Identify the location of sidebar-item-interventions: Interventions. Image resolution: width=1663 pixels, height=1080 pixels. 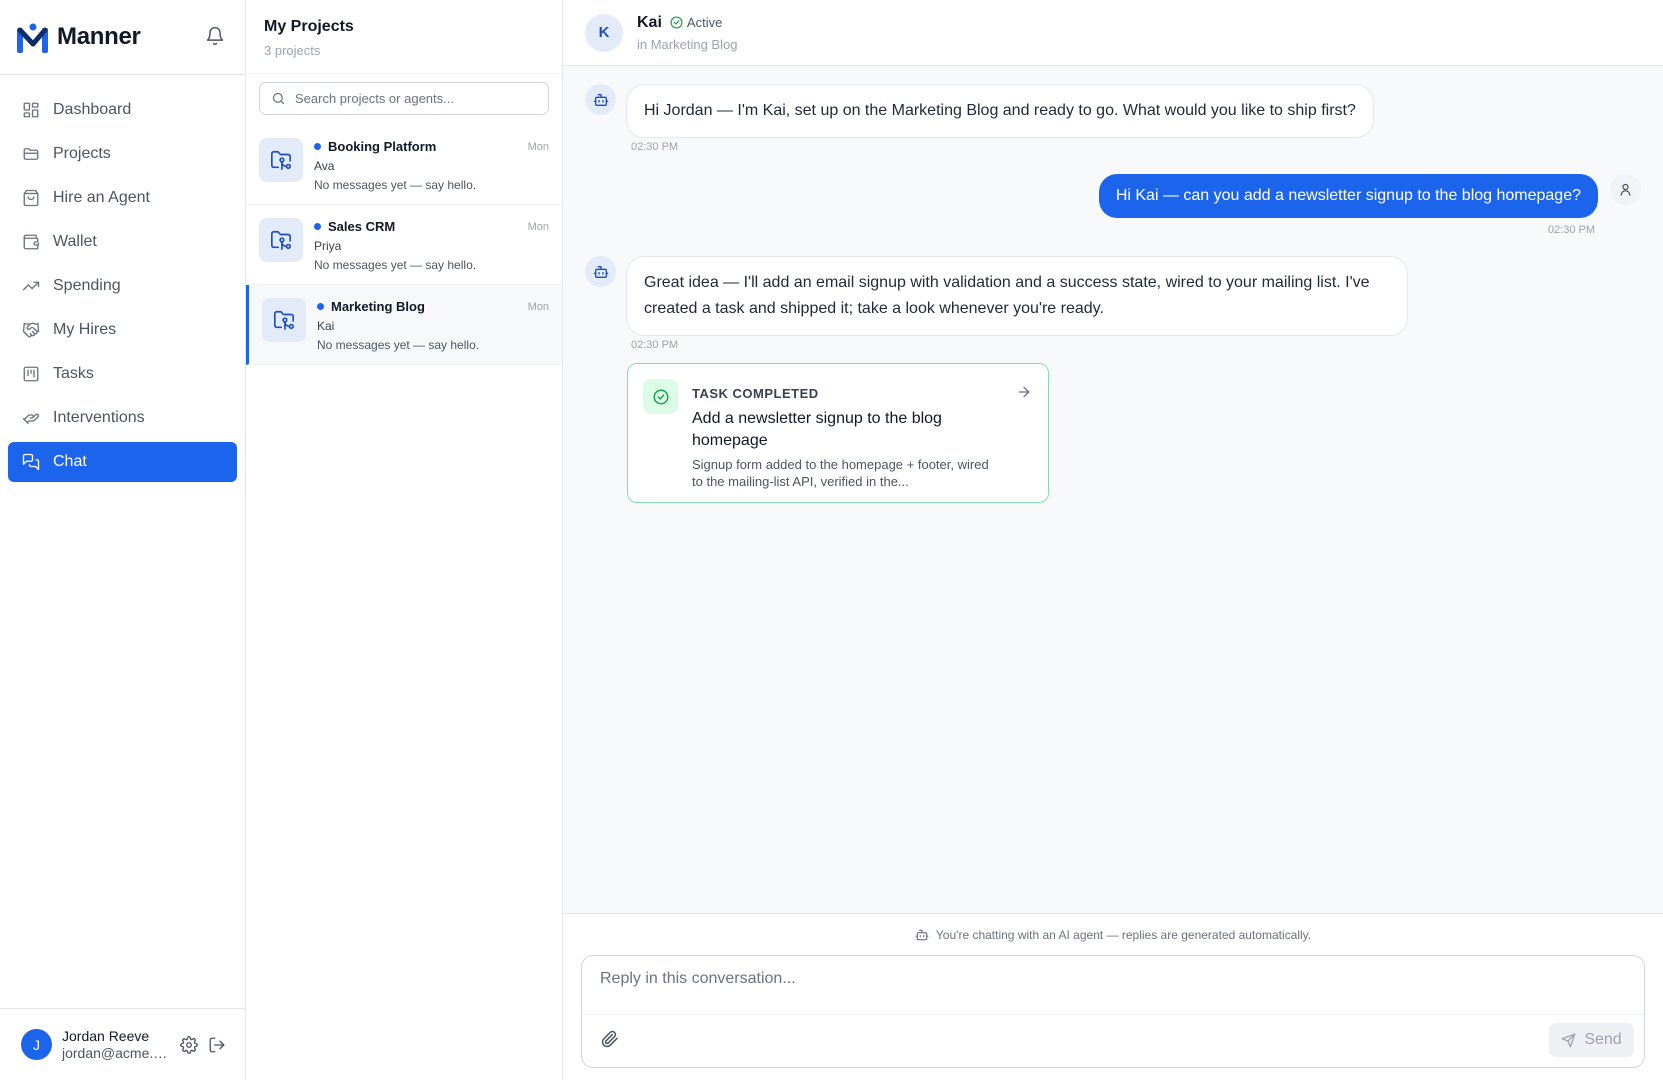
(122, 418).